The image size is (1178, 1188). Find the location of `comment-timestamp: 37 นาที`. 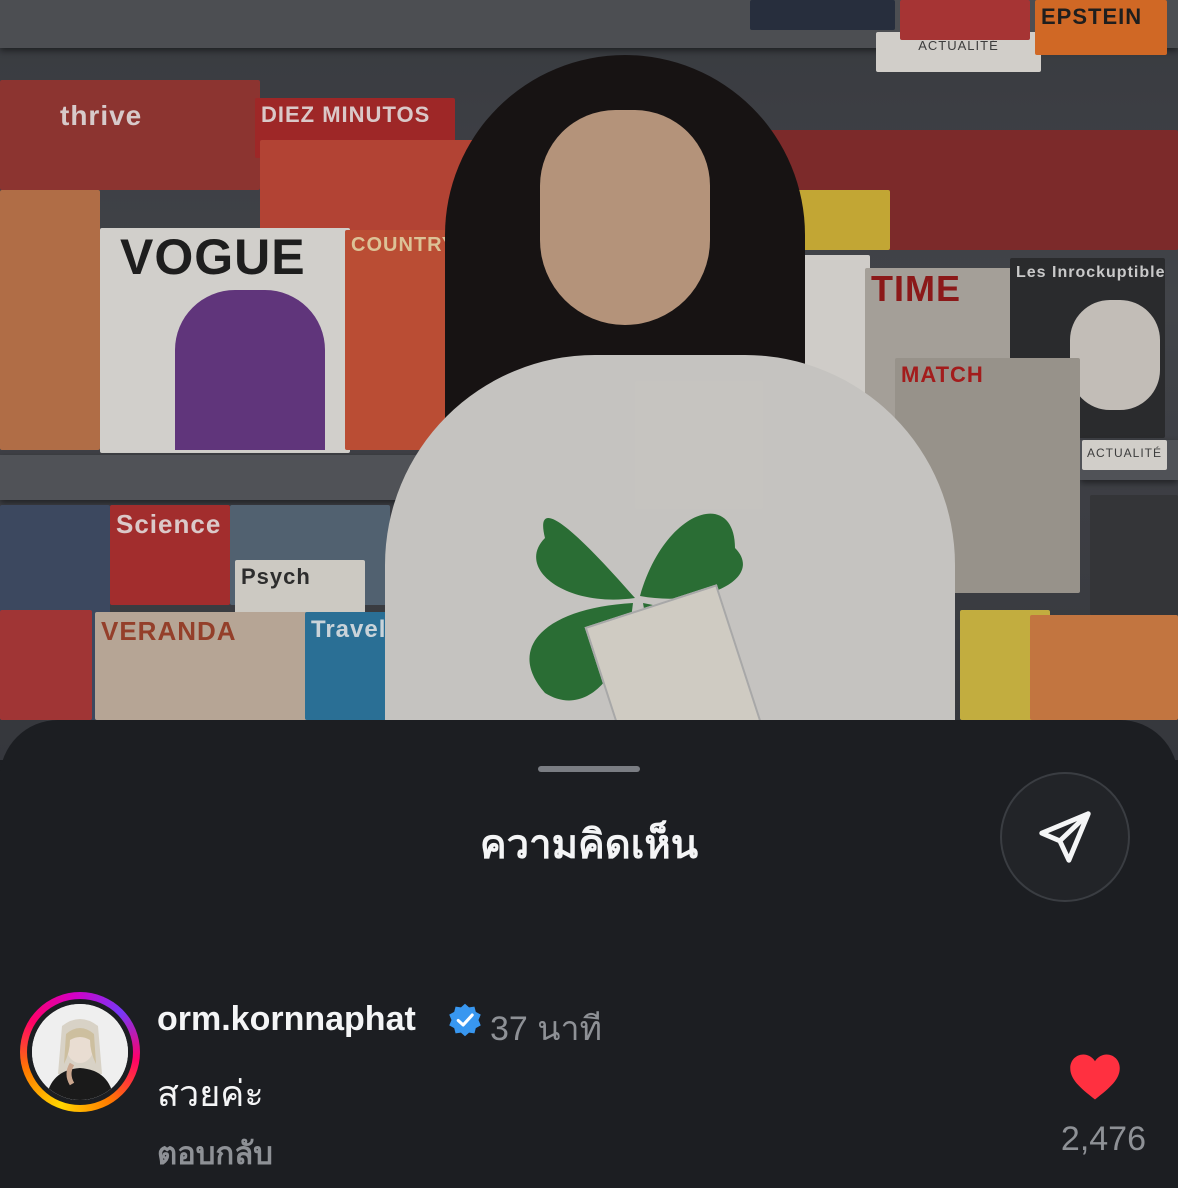

comment-timestamp: 37 นาที is located at coordinates (546, 1029).